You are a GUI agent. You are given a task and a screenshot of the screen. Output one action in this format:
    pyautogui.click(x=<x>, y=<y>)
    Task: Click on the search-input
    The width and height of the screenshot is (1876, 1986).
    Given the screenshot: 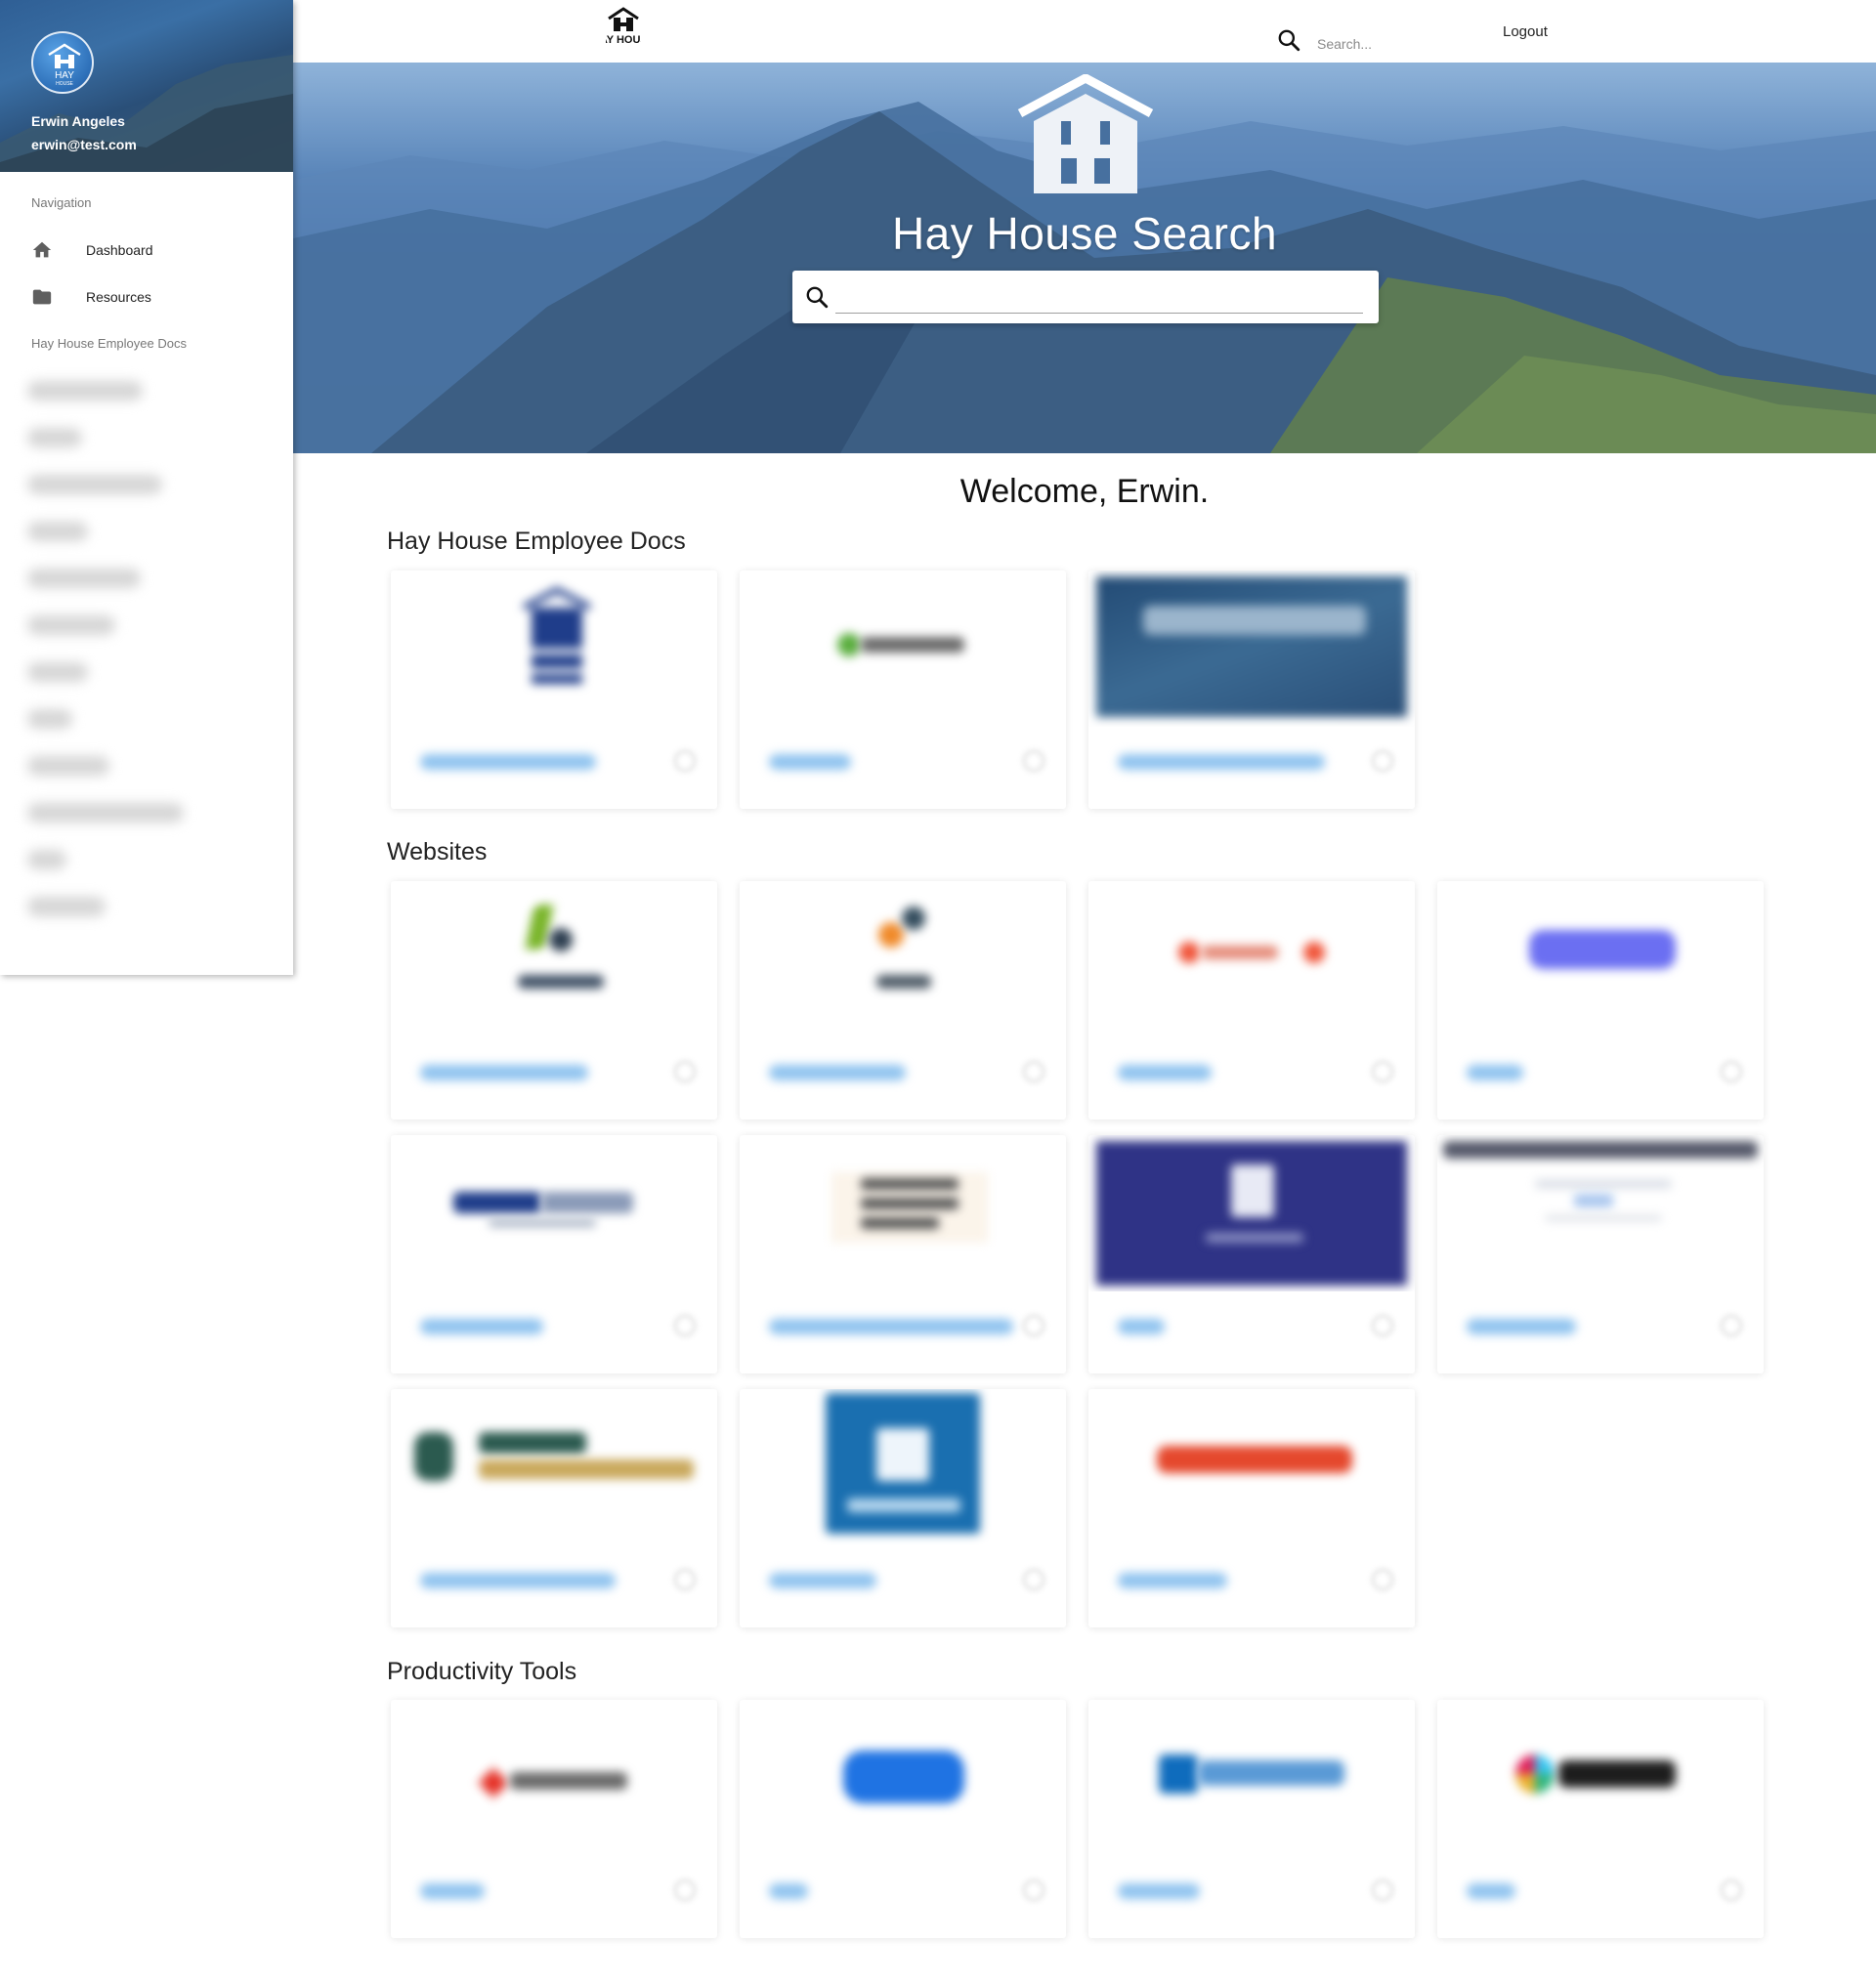 What is the action you would take?
    pyautogui.click(x=1390, y=44)
    